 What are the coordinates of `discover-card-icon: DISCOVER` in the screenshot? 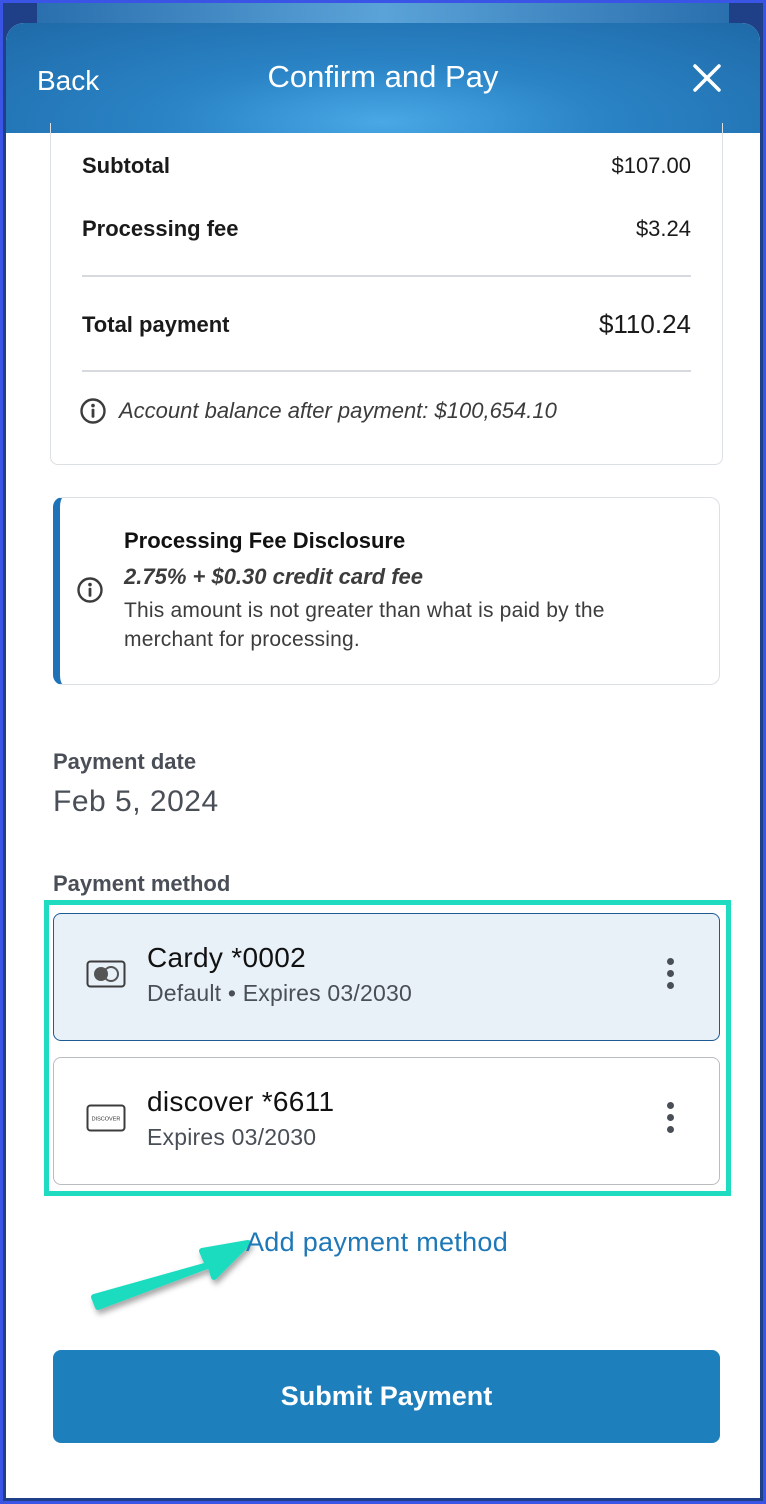 It's located at (106, 1118).